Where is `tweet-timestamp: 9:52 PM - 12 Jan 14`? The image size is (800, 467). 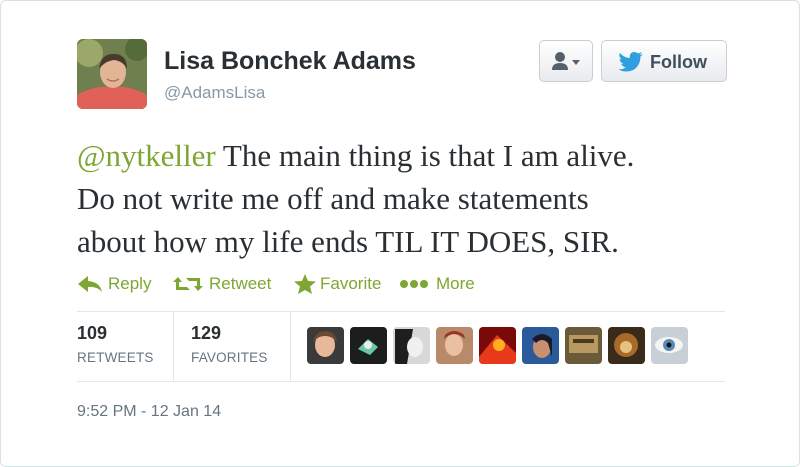 tweet-timestamp: 9:52 PM - 12 Jan 14 is located at coordinates (149, 412).